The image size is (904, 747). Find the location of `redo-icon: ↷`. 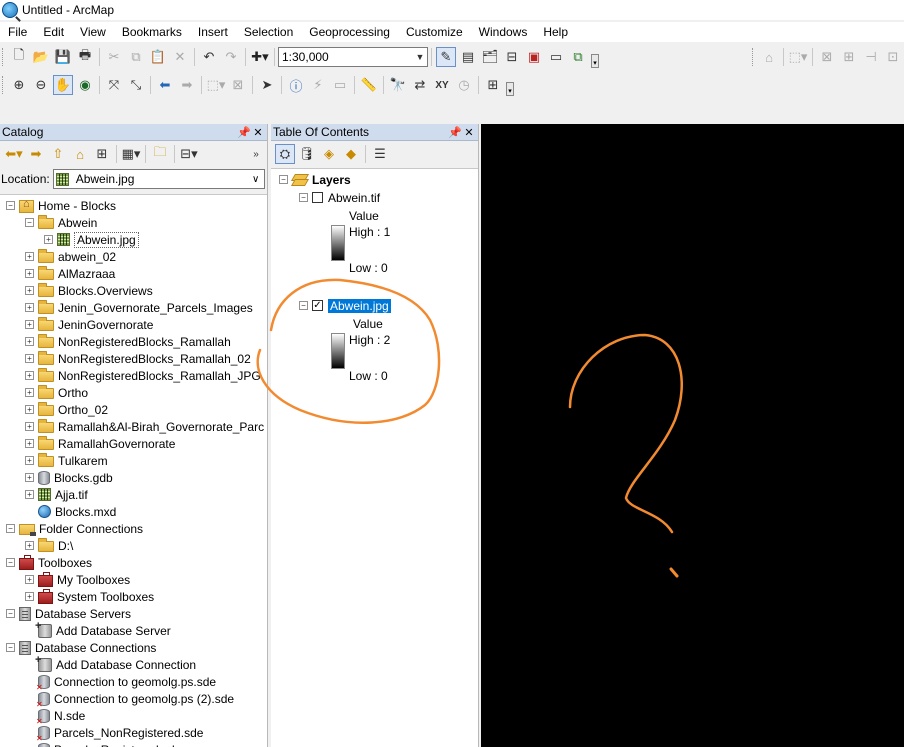

redo-icon: ↷ is located at coordinates (231, 57).